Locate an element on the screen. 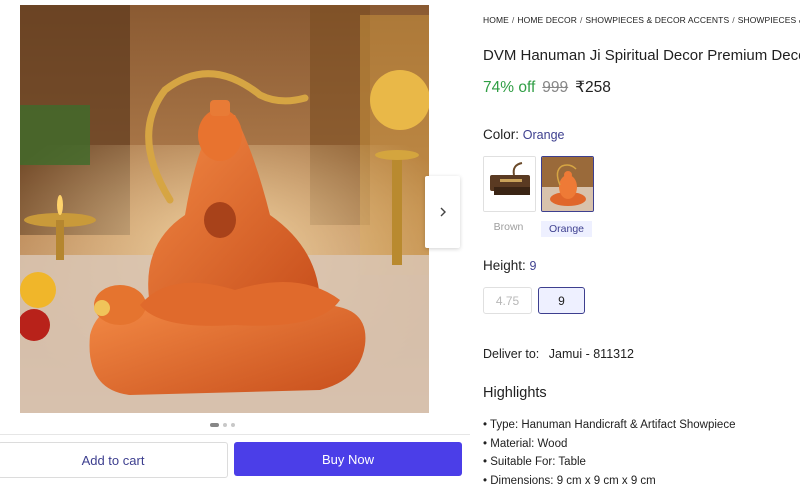  color-option-brown is located at coordinates (509, 184).